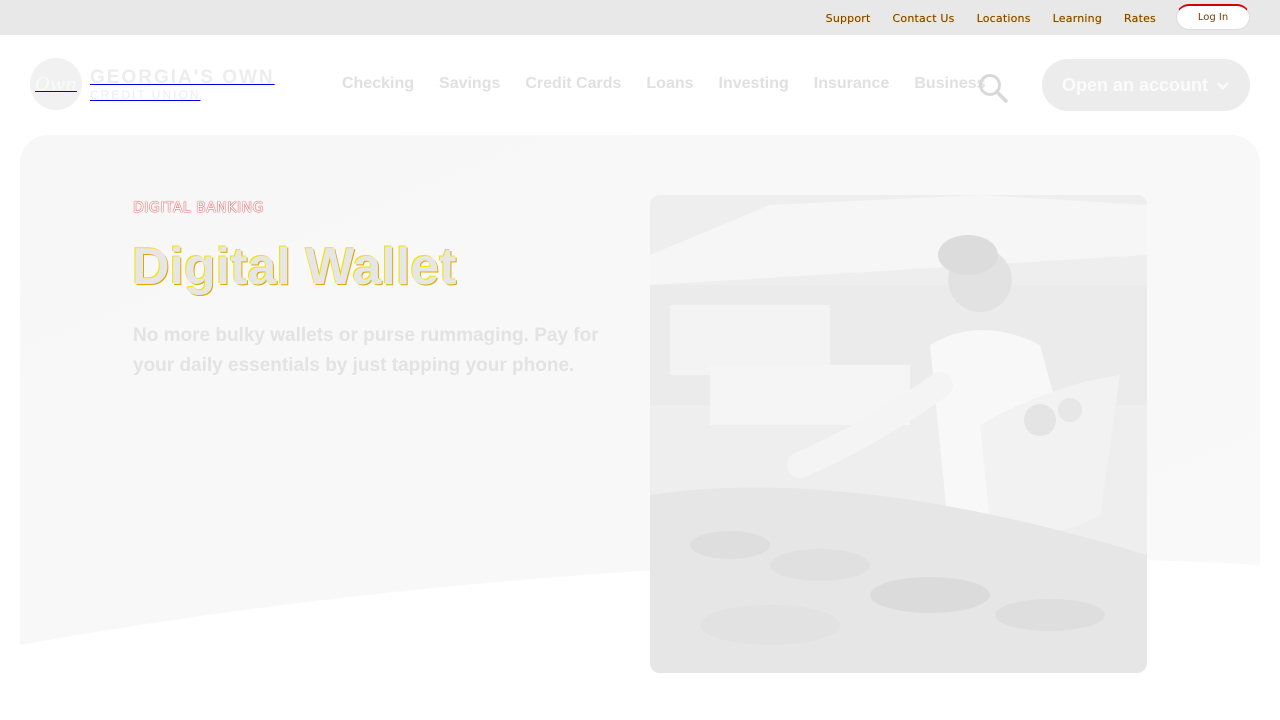 This screenshot has height=720, width=1280. I want to click on logo-text: GEORGIA'S OWN CREDIT UNION, so click(182, 84).